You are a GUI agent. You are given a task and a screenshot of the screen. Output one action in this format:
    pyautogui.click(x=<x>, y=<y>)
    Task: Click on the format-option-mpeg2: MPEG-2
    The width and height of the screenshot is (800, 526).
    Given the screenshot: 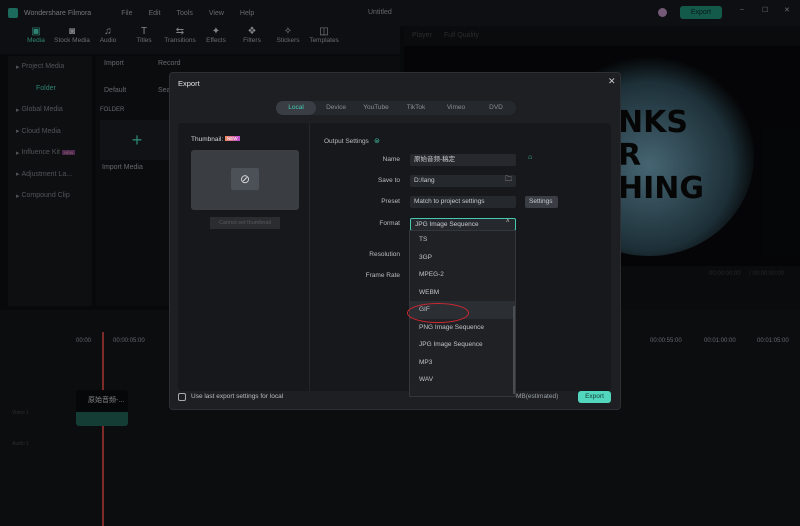 What is the action you would take?
    pyautogui.click(x=462, y=275)
    